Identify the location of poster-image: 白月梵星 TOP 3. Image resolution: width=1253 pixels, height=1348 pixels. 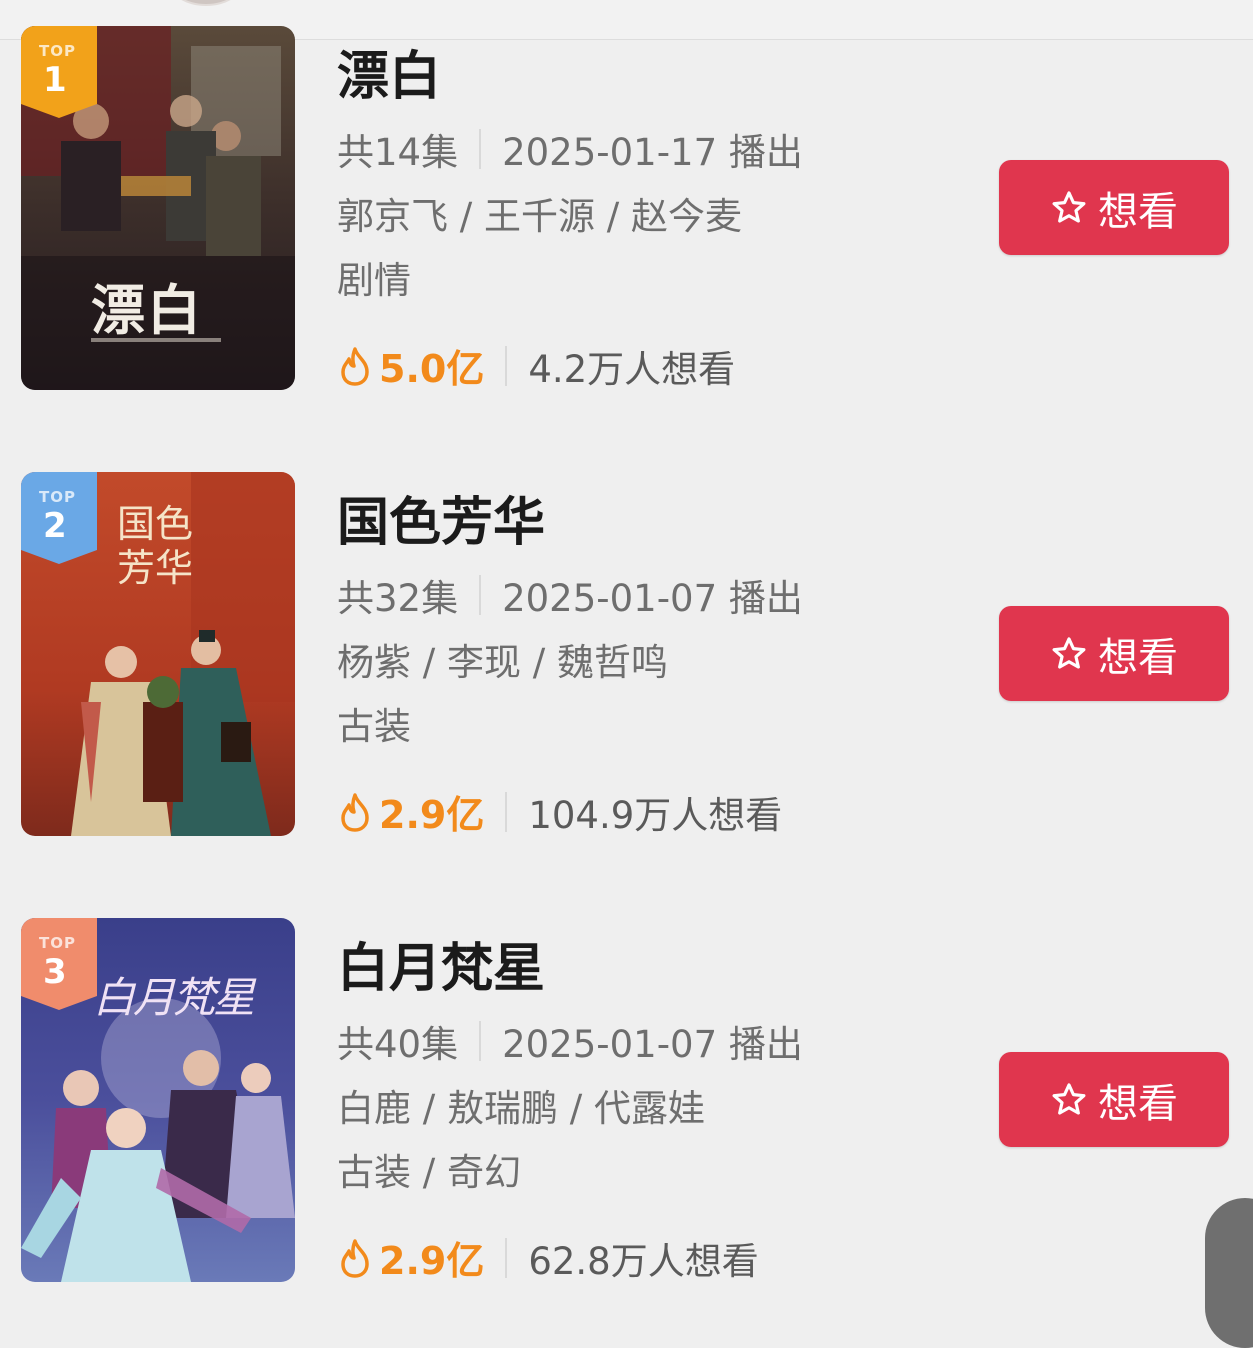
(158, 1100).